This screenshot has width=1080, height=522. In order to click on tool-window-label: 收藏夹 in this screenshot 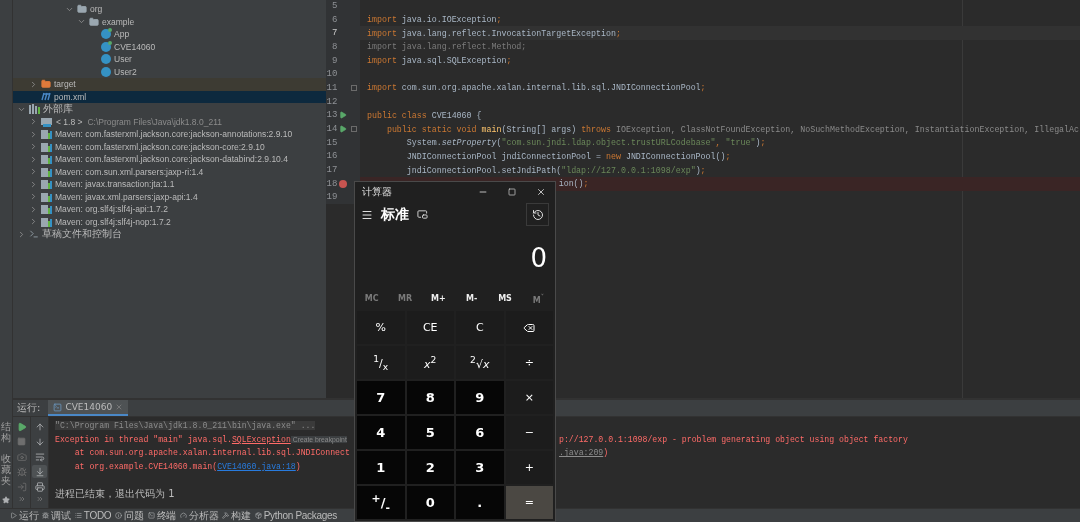, I will do `click(6, 469)`.